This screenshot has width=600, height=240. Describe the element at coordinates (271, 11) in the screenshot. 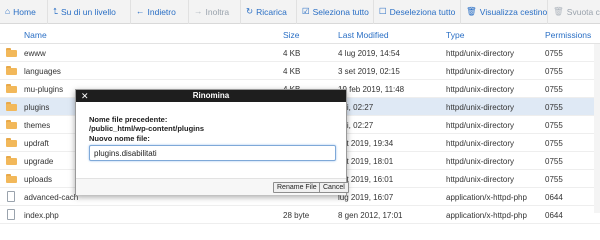

I see `reload-label: Ricarica` at that location.